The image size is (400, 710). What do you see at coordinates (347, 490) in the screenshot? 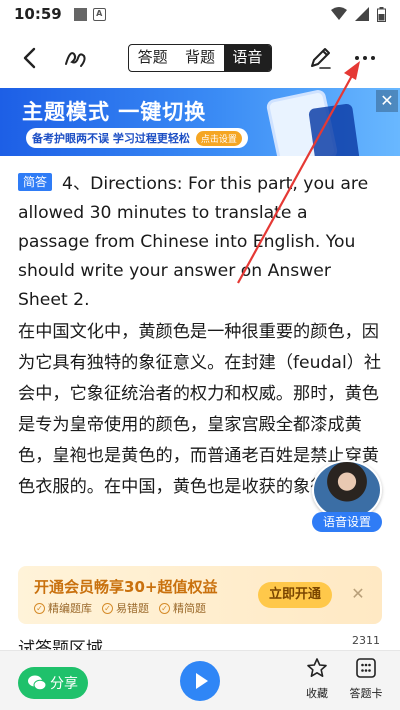
I see `voice-avatar` at bounding box center [347, 490].